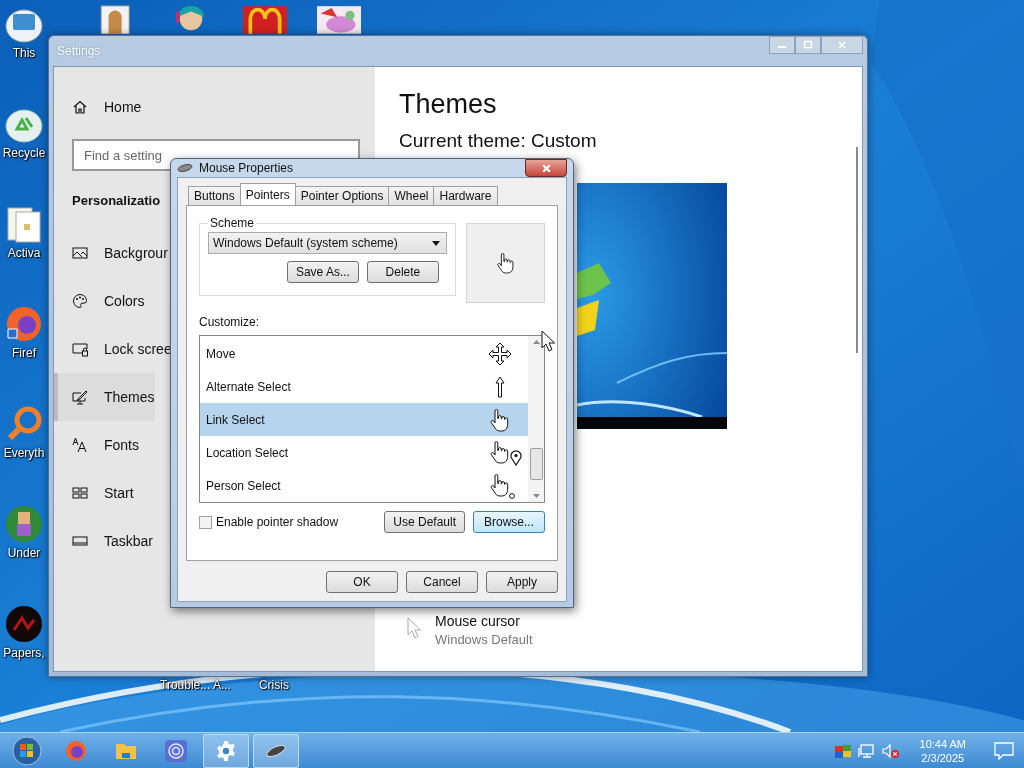 This screenshot has width=1024, height=768. Describe the element at coordinates (842, 750) in the screenshot. I see `flag-icon` at that location.